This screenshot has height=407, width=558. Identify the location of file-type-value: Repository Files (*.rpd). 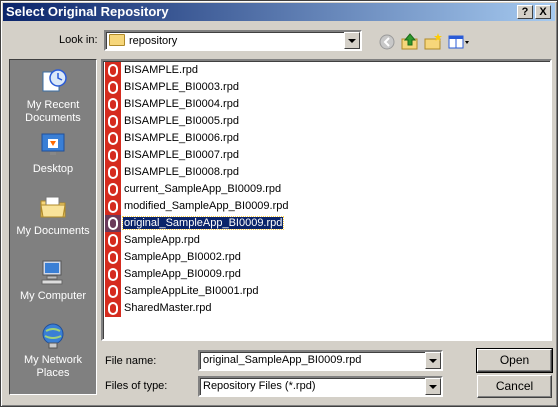
(259, 386).